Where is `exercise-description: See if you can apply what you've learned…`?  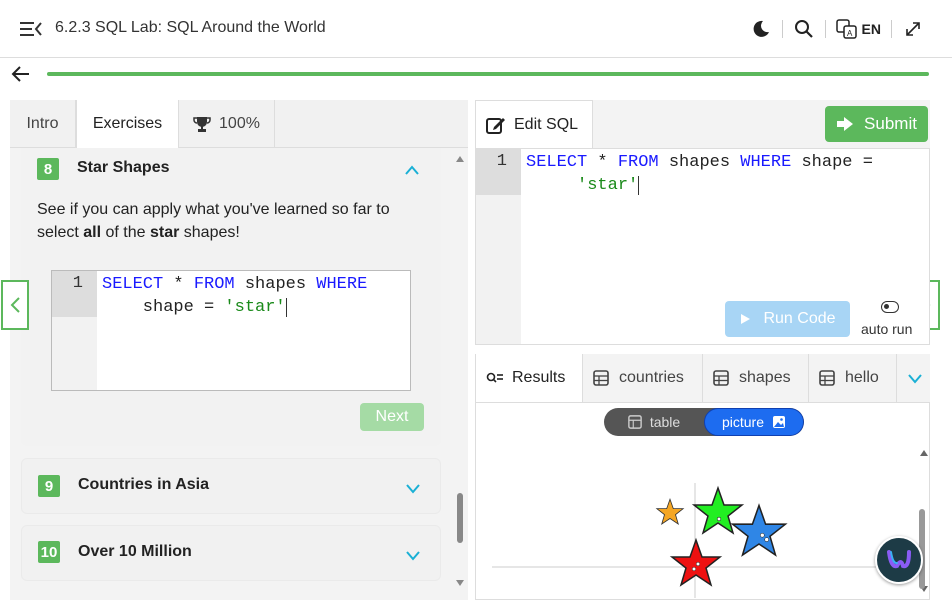
exercise-description: See if you can apply what you've learned… is located at coordinates (232, 221).